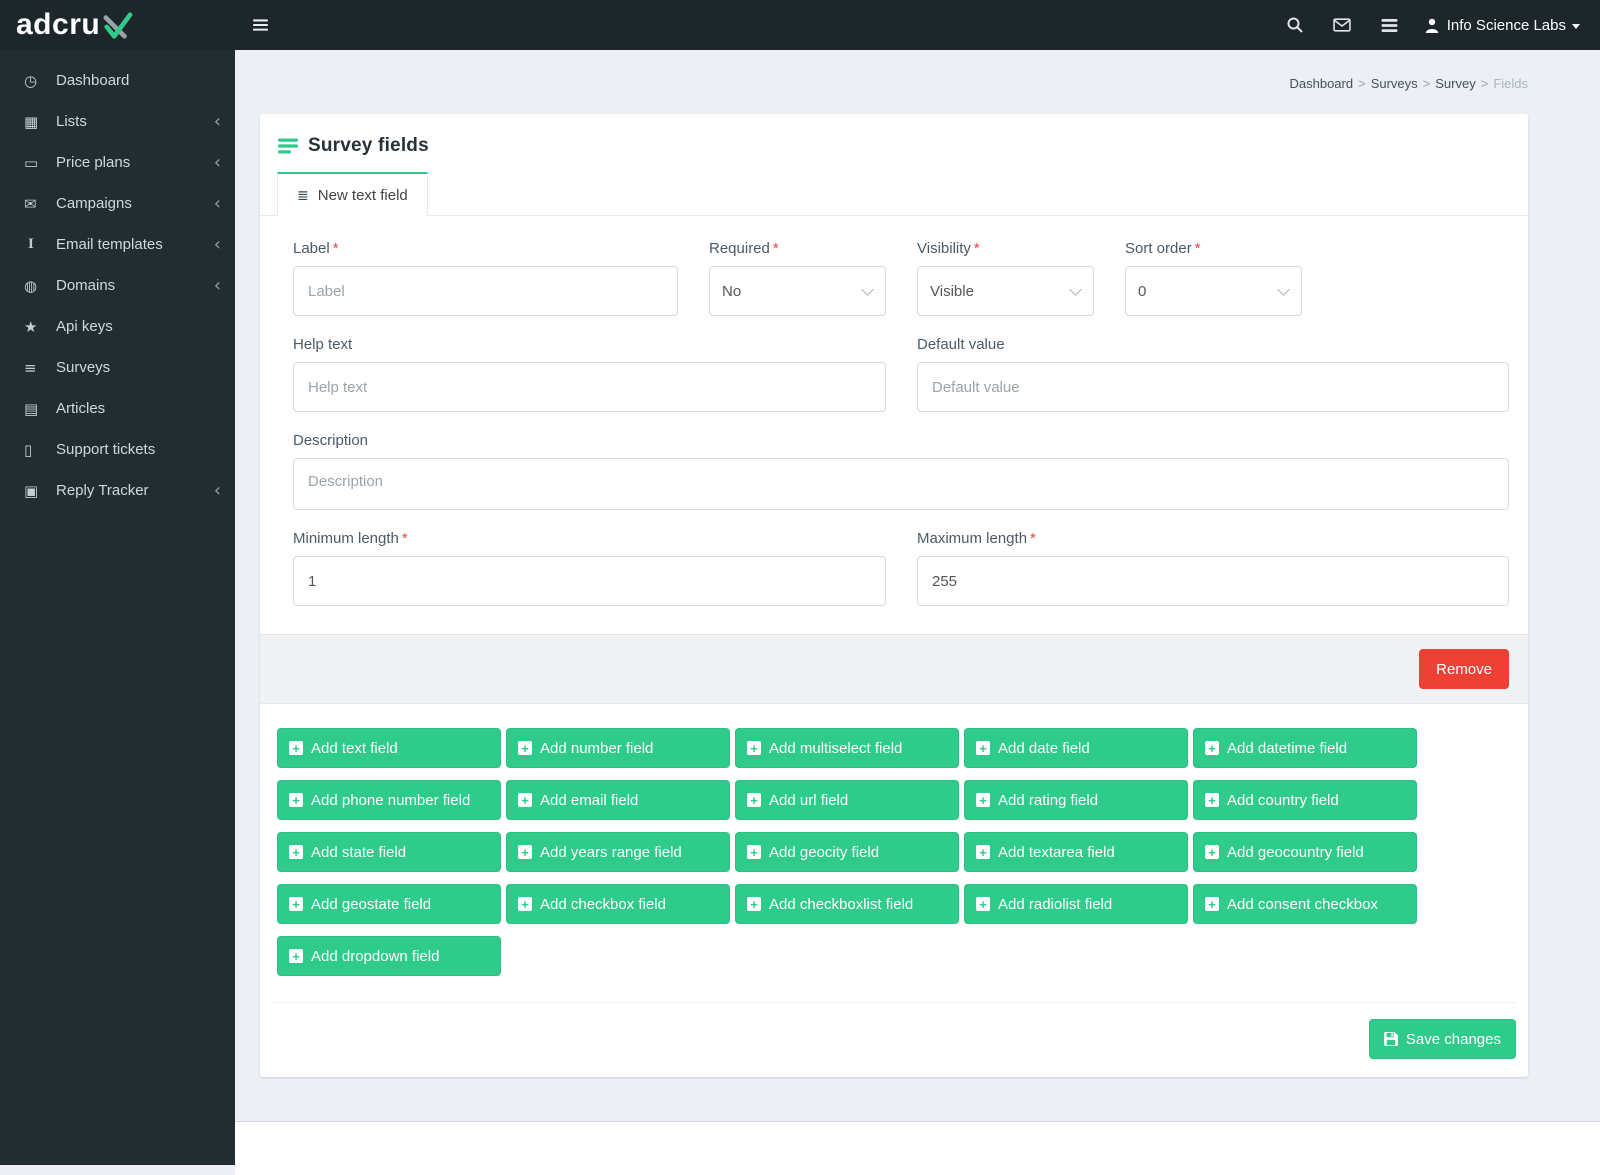 The image size is (1600, 1175). I want to click on label-field-group: Label *, so click(485, 278).